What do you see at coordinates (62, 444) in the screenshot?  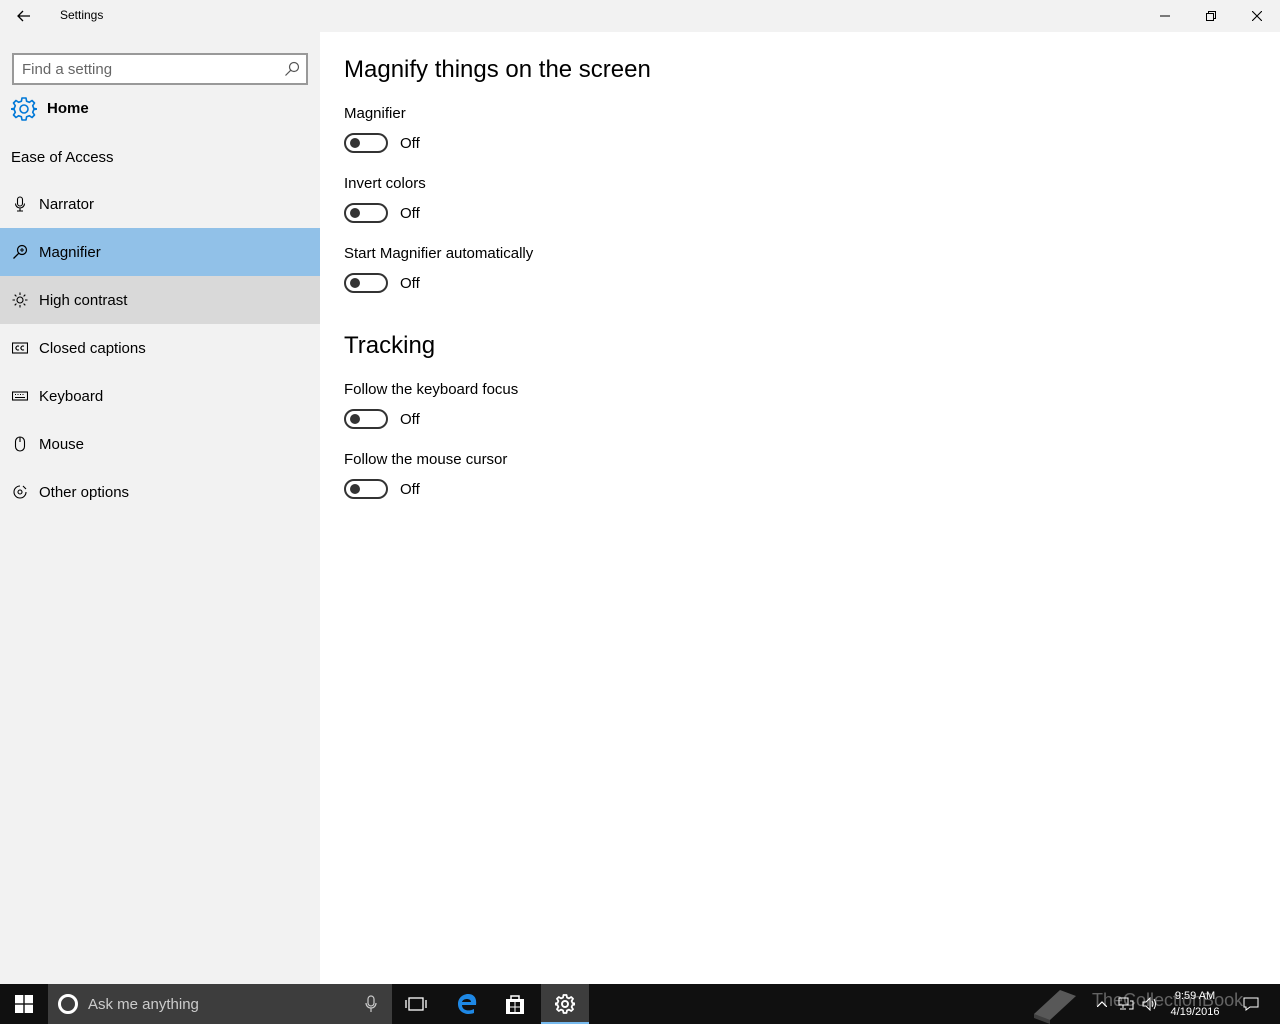 I see `sidebar-item-label: Mouse` at bounding box center [62, 444].